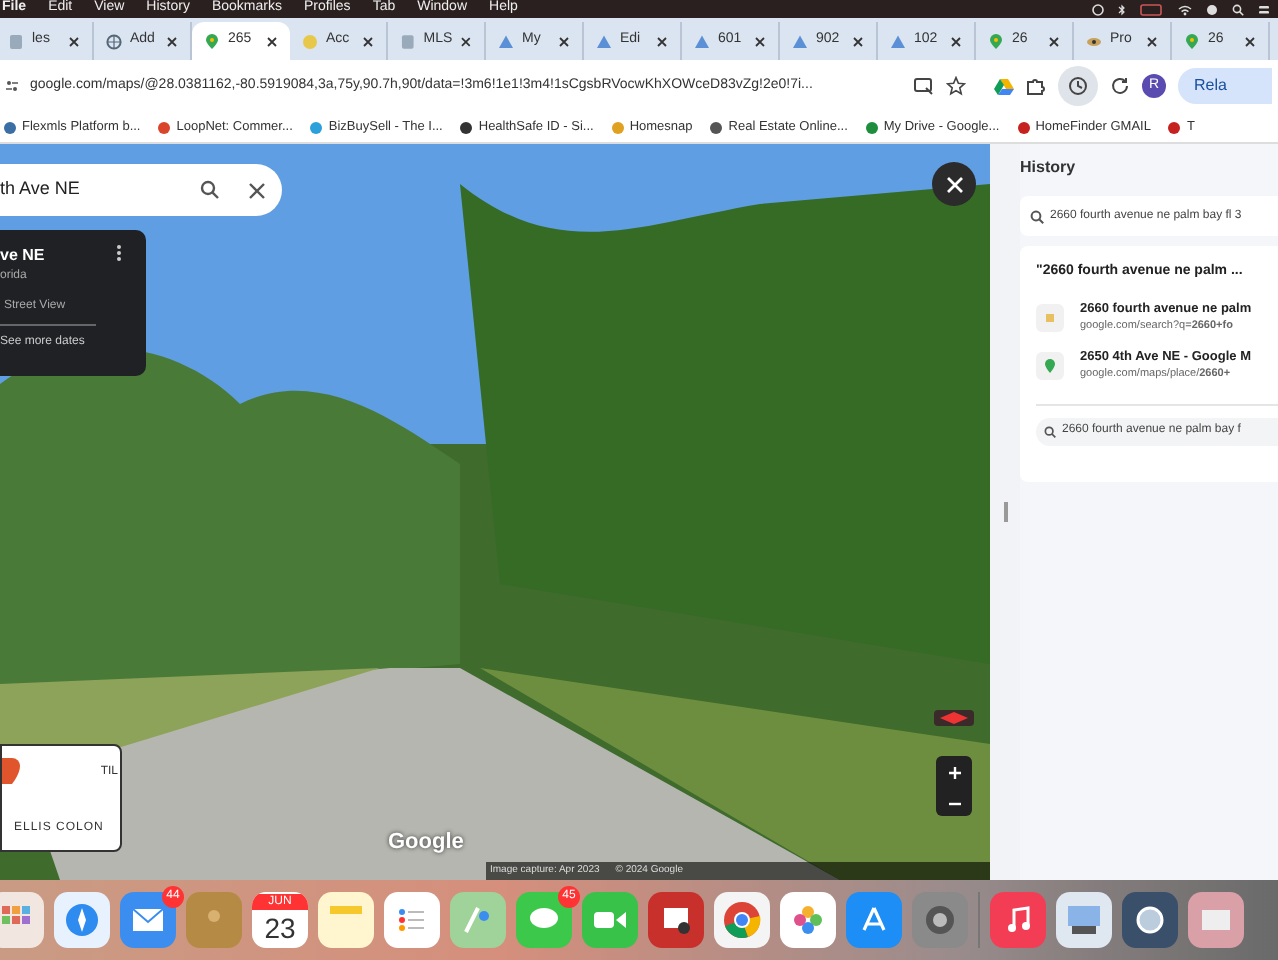 This screenshot has height=960, width=1278. I want to click on eye-icon, so click(1094, 41).